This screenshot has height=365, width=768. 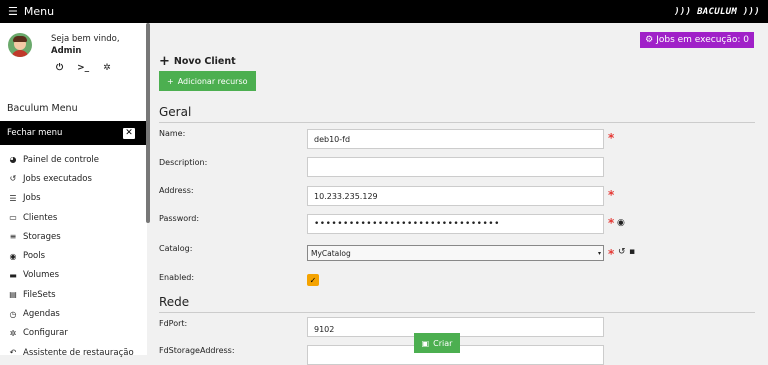 What do you see at coordinates (173, 323) in the screenshot?
I see `fdport-label: FdPort:` at bounding box center [173, 323].